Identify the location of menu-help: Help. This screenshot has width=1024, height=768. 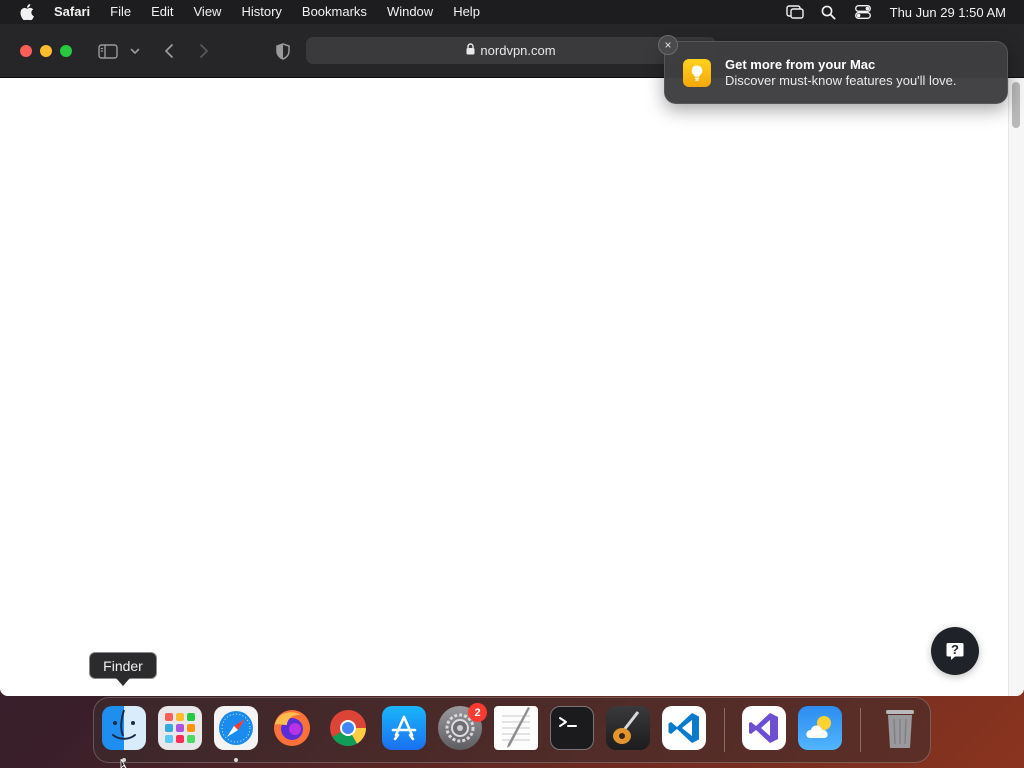
(466, 12).